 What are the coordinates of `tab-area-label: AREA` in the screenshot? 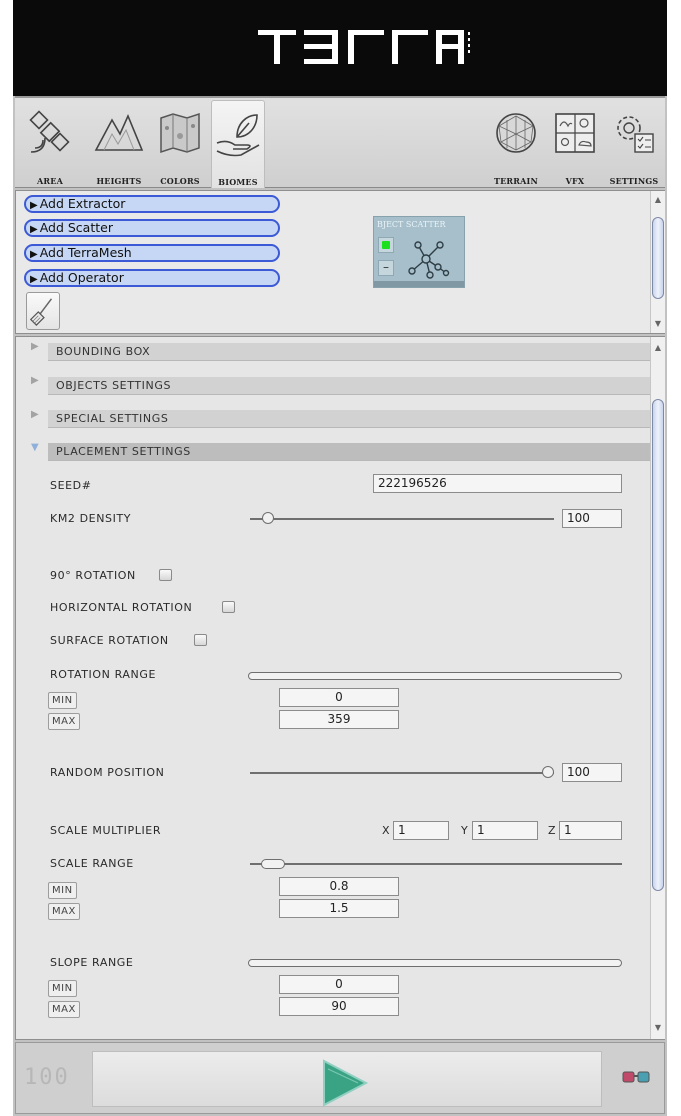 It's located at (50, 181).